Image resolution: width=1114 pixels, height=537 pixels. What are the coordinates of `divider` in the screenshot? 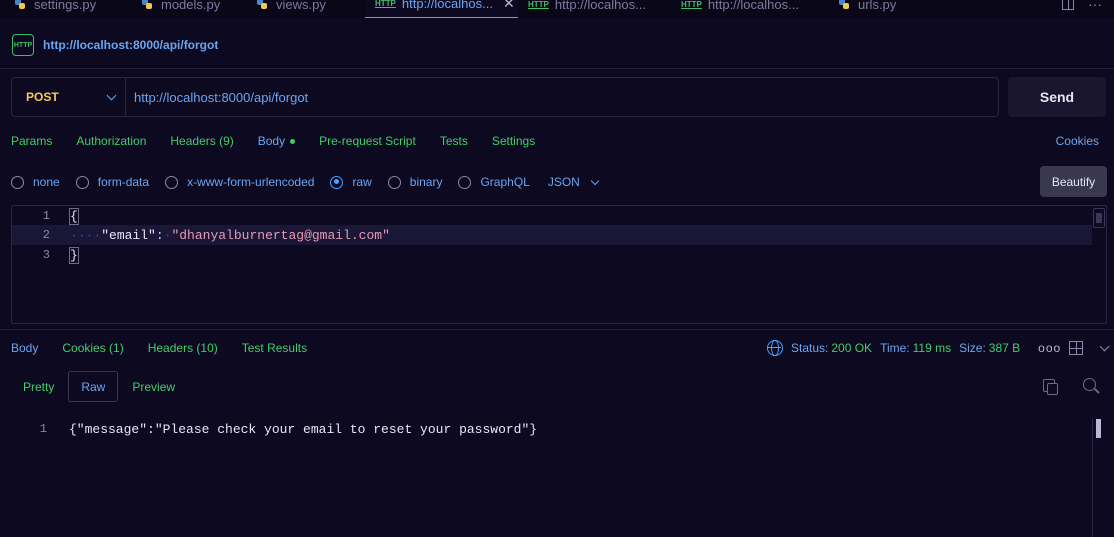 It's located at (557, 68).